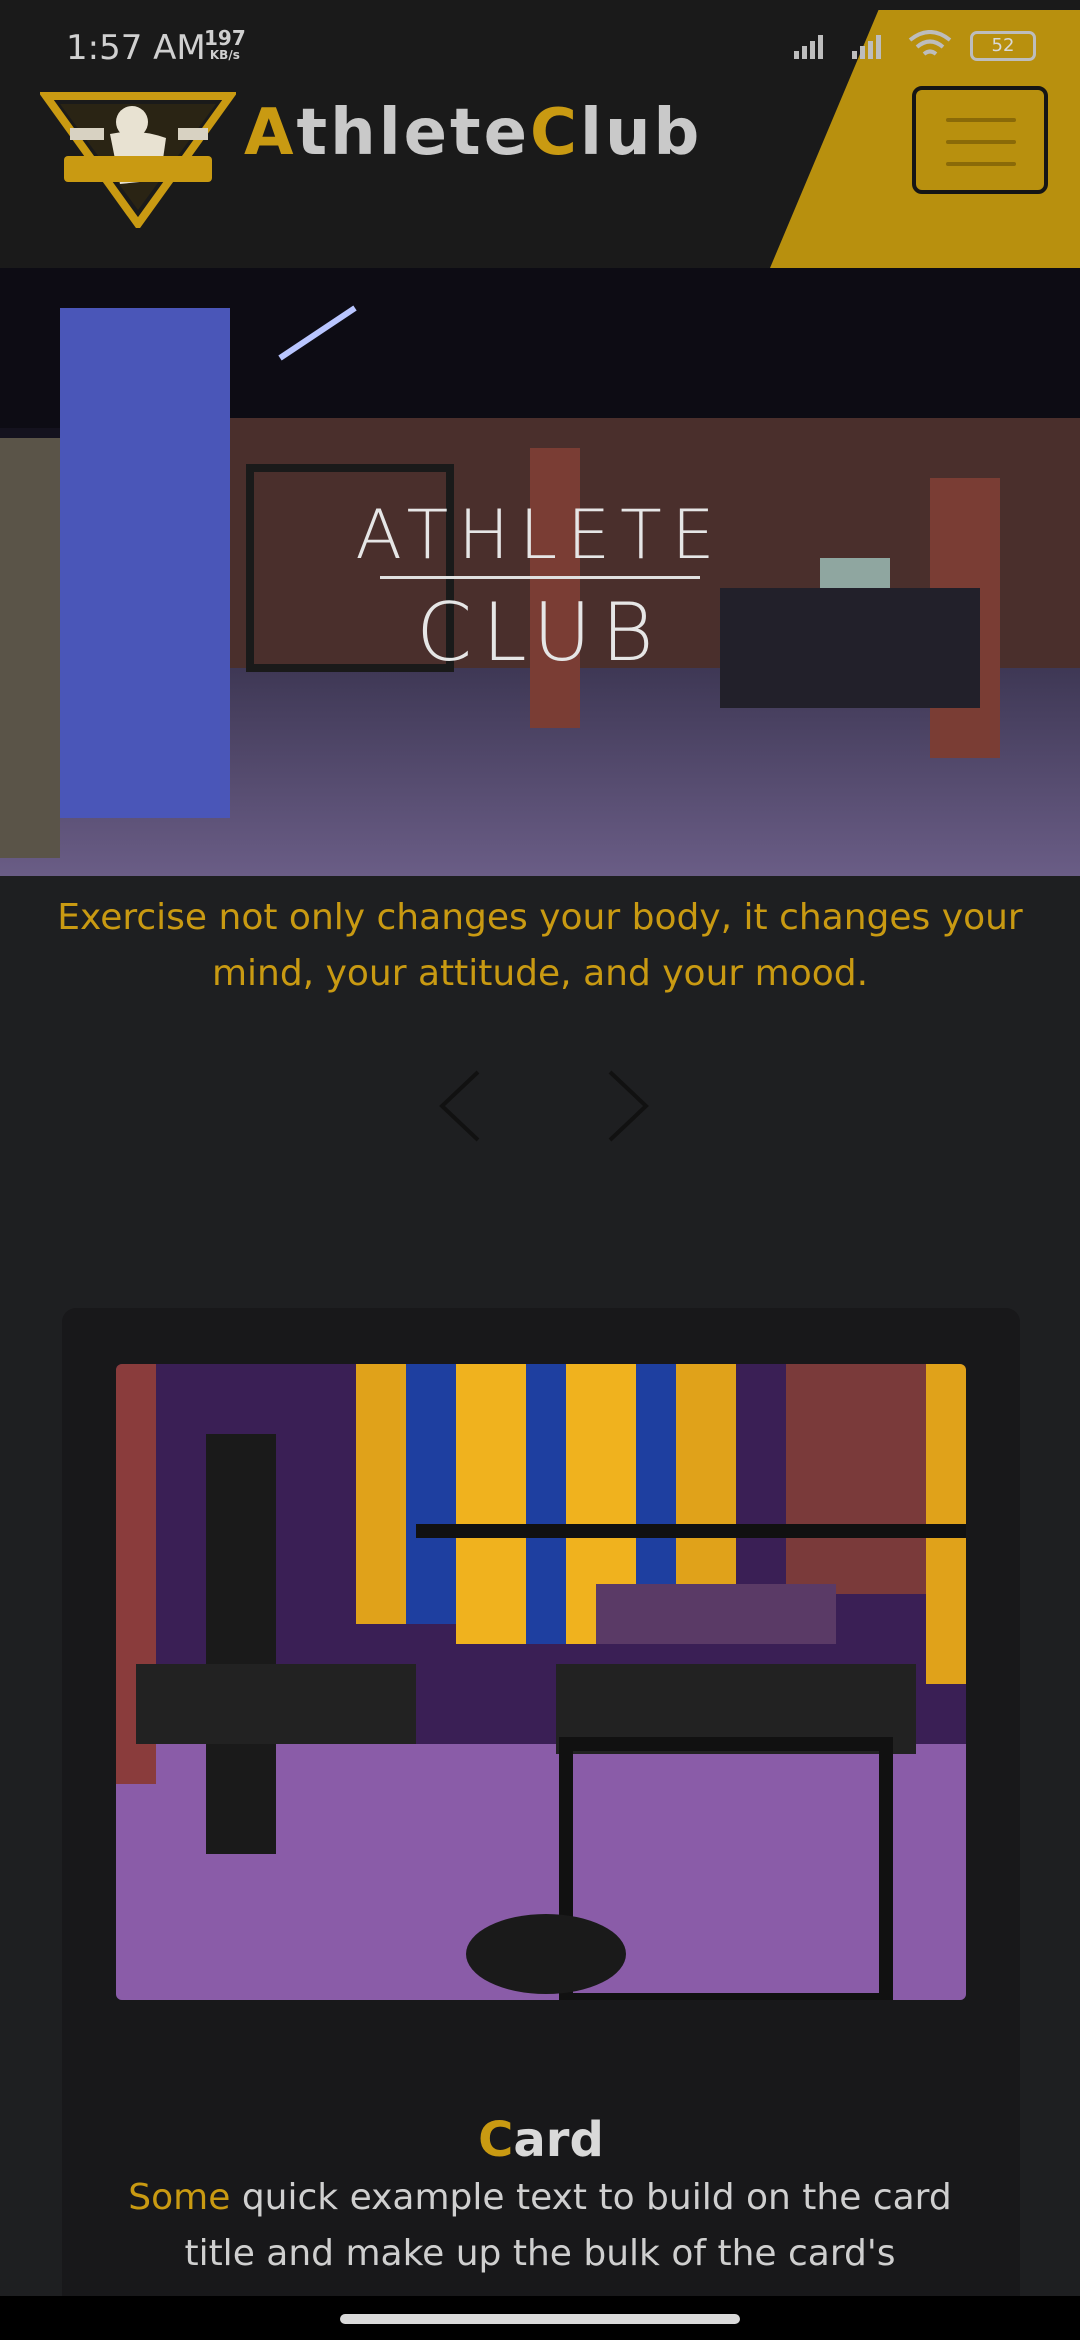 The width and height of the screenshot is (1080, 2340). What do you see at coordinates (641, 133) in the screenshot?
I see `brand-part-2: lub` at bounding box center [641, 133].